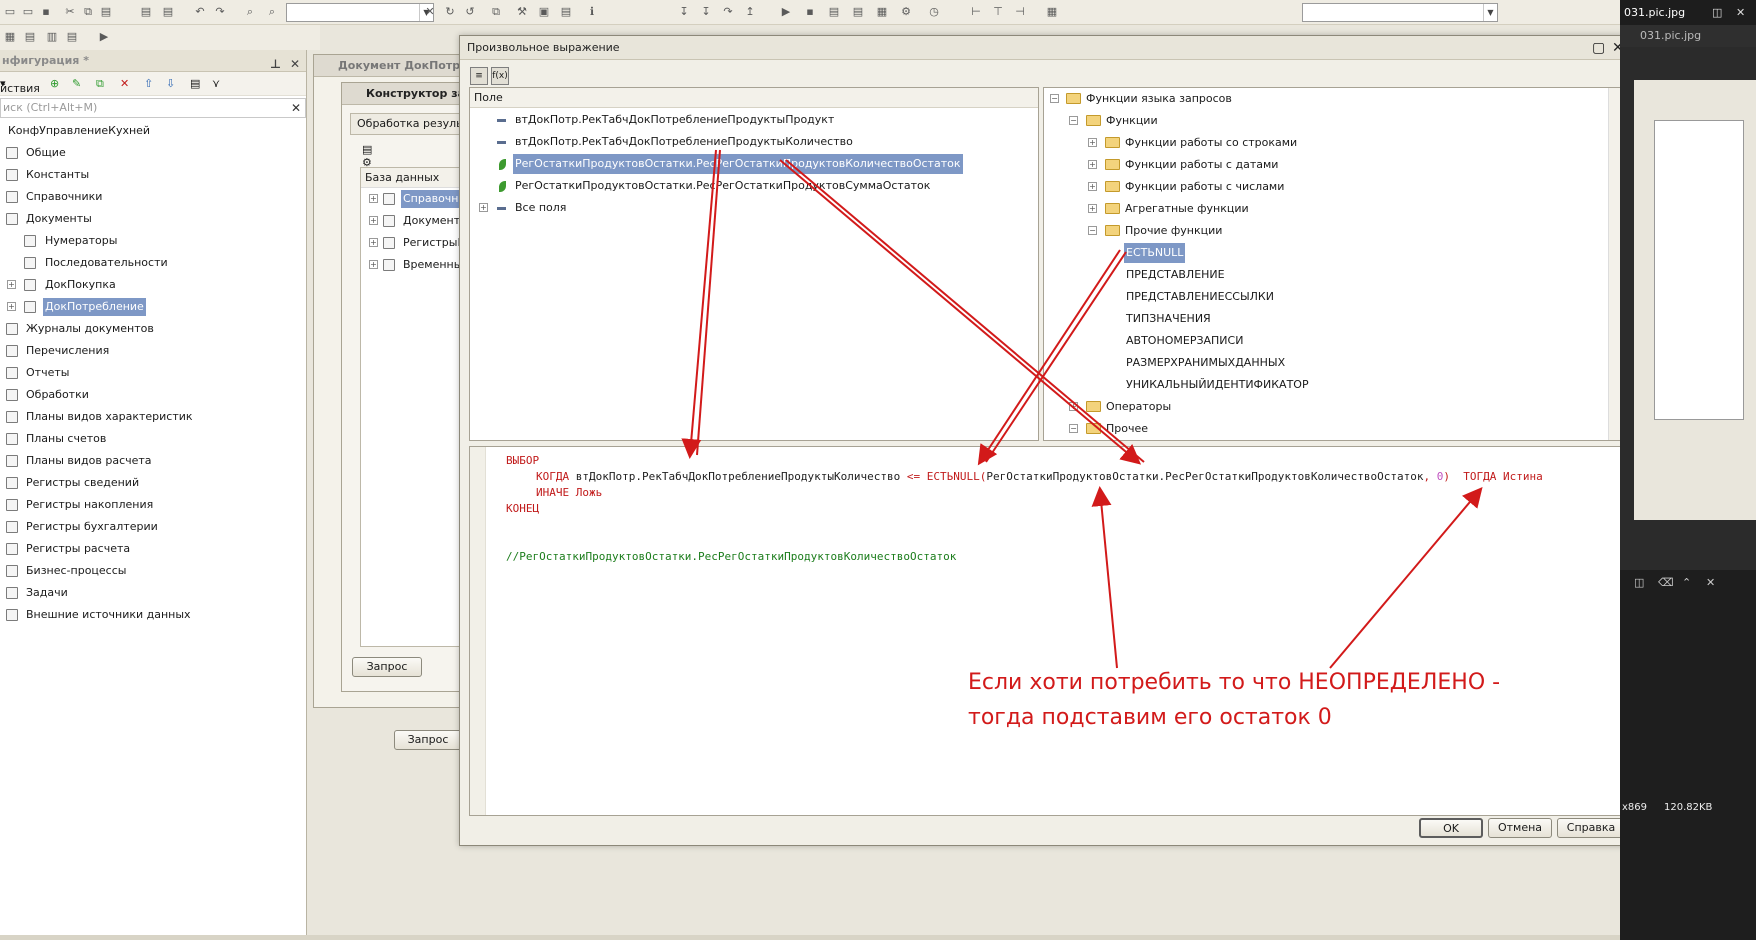 This screenshot has height=940, width=1756. Describe the element at coordinates (30, 37) in the screenshot. I see `tree-icon: ▤` at that location.